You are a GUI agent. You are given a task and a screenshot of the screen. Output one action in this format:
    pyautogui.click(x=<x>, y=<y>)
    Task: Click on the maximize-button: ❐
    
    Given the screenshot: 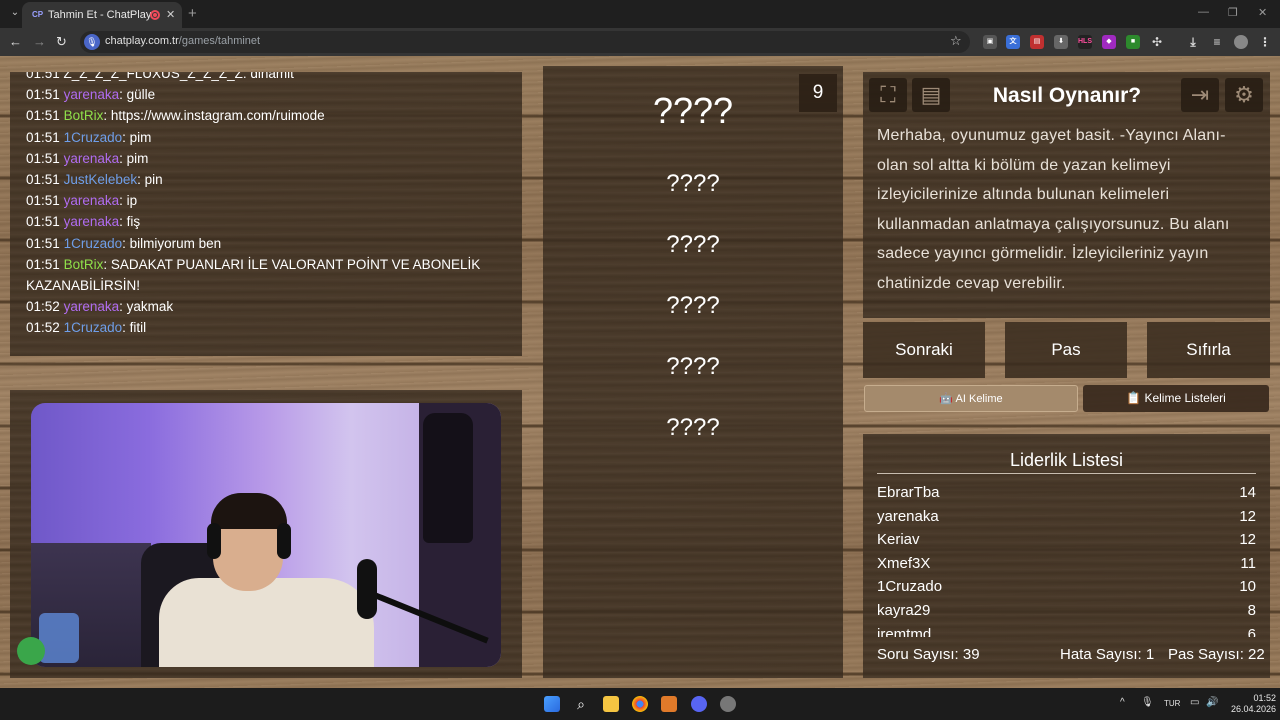 What is the action you would take?
    pyautogui.click(x=1233, y=12)
    